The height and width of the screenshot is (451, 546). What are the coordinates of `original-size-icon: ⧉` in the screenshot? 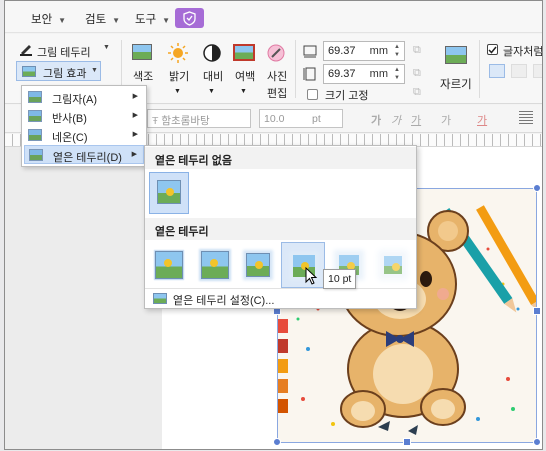 It's located at (417, 92).